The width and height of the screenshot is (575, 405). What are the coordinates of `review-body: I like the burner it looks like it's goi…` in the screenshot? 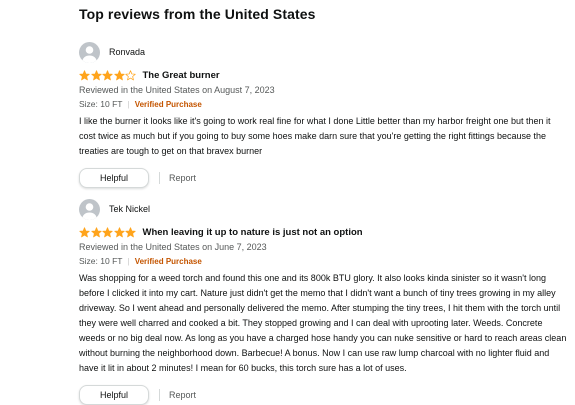 It's located at (315, 136).